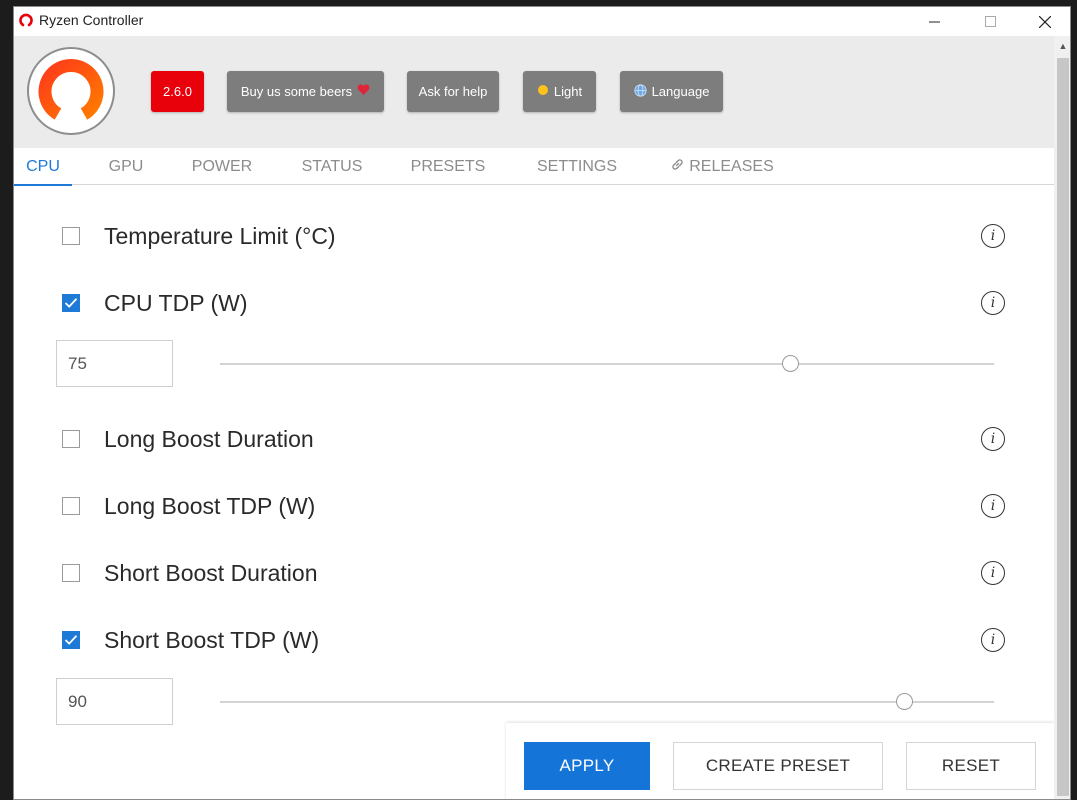  What do you see at coordinates (534, 640) in the screenshot?
I see `setting-short-boost-tdp: Short Boost TDP (W) i` at bounding box center [534, 640].